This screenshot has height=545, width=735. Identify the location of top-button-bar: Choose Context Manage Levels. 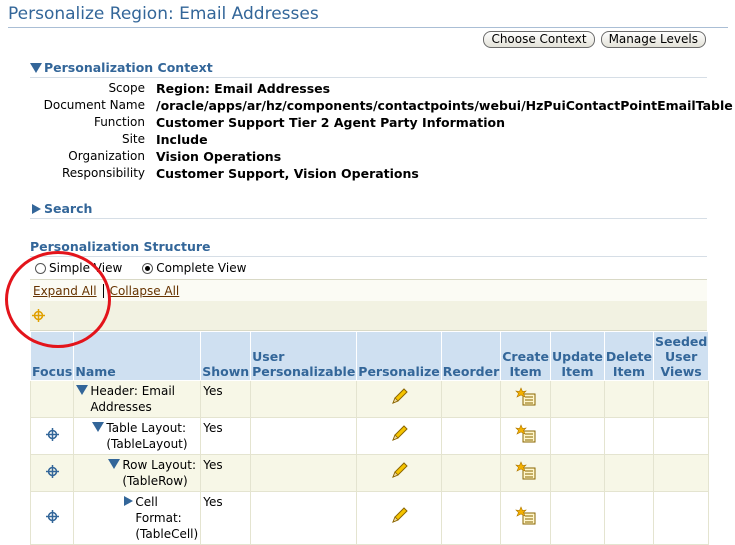
(594, 39).